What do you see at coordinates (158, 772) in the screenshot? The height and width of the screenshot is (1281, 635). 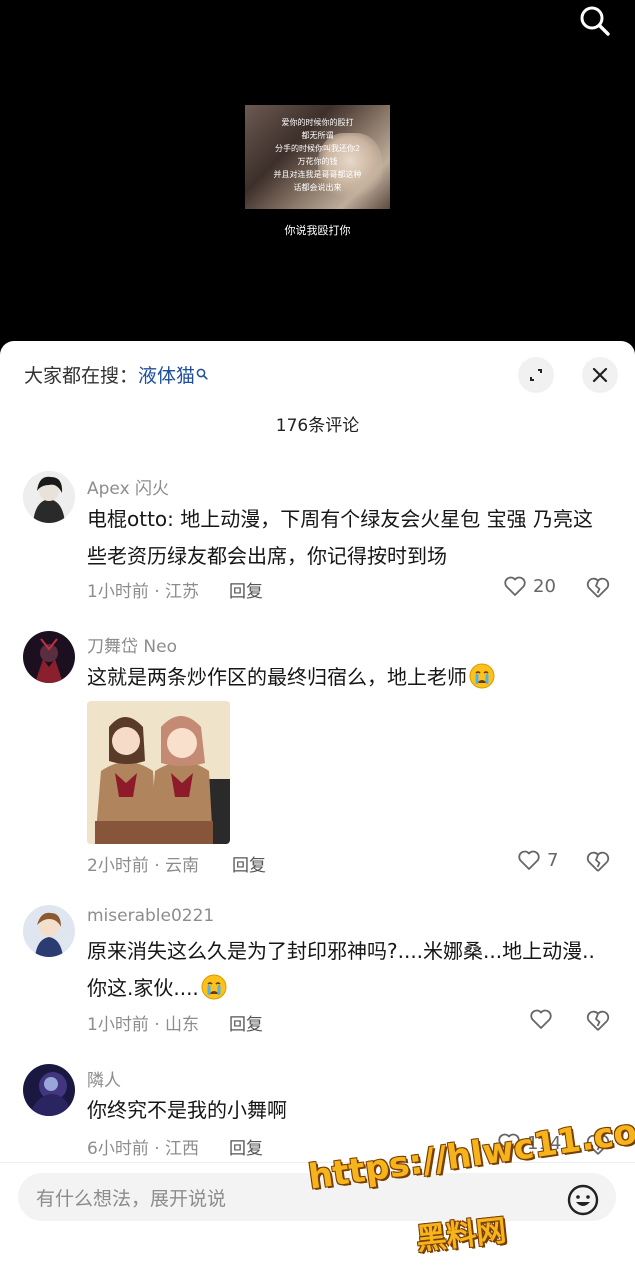 I see `comment-image` at bounding box center [158, 772].